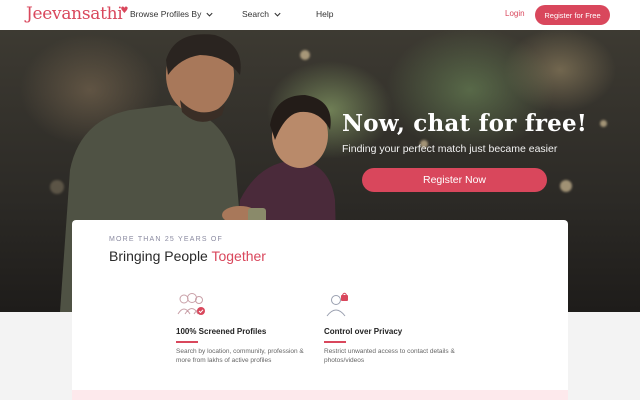  What do you see at coordinates (160, 256) in the screenshot?
I see `card-title-main: Bringing People` at bounding box center [160, 256].